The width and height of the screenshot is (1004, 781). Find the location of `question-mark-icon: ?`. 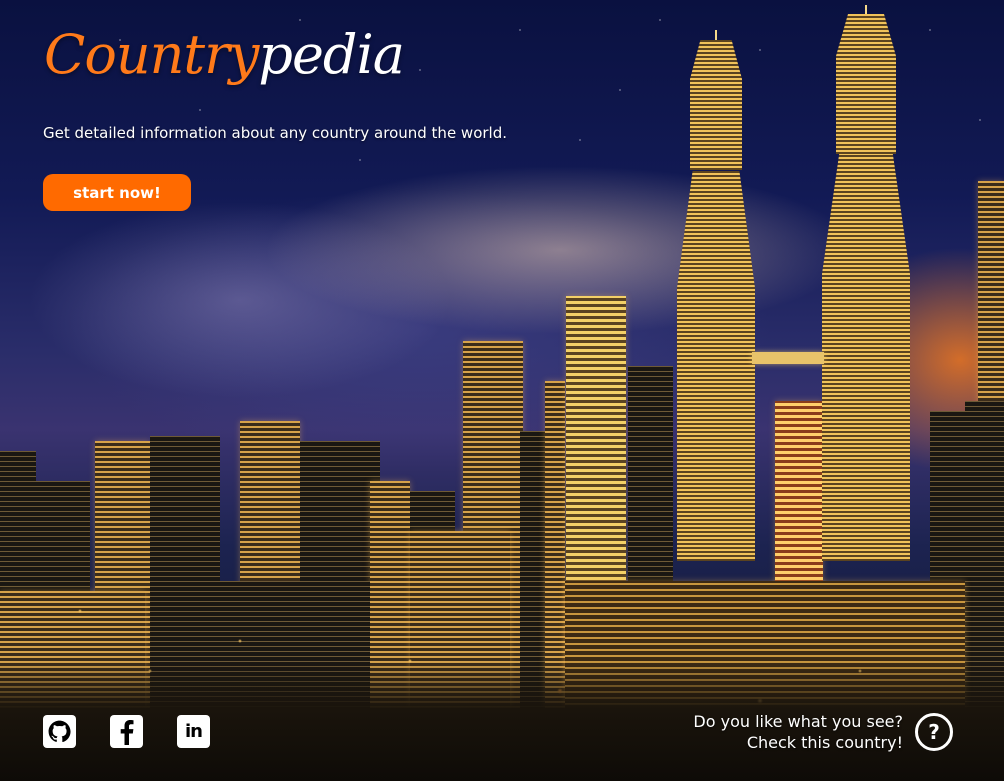

question-mark-icon: ? is located at coordinates (934, 732).